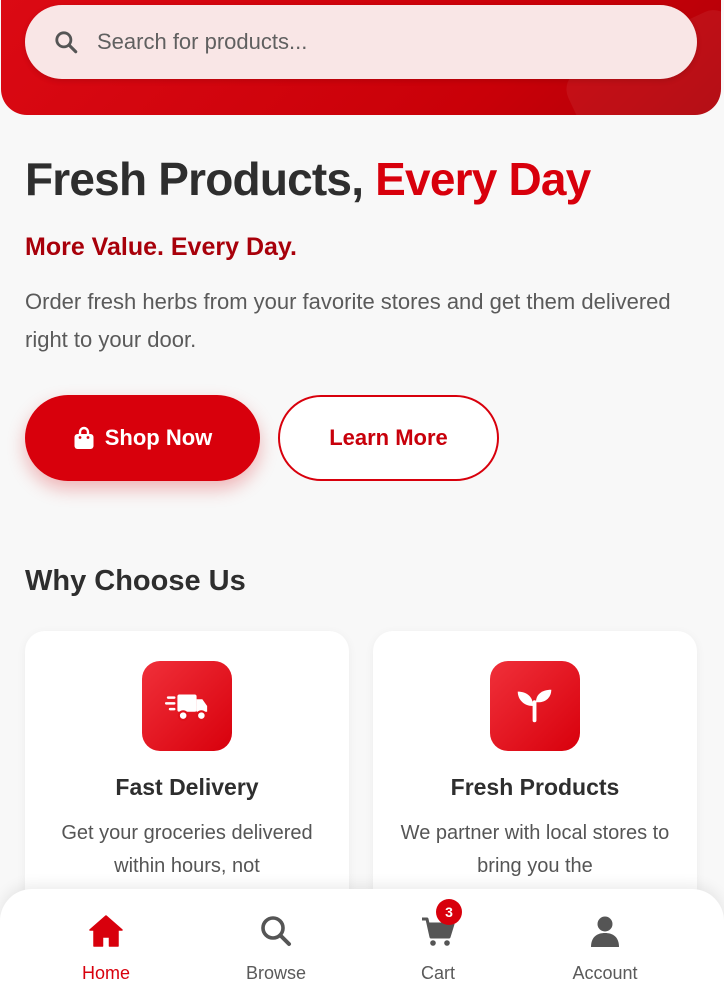  I want to click on search-input, so click(377, 42).